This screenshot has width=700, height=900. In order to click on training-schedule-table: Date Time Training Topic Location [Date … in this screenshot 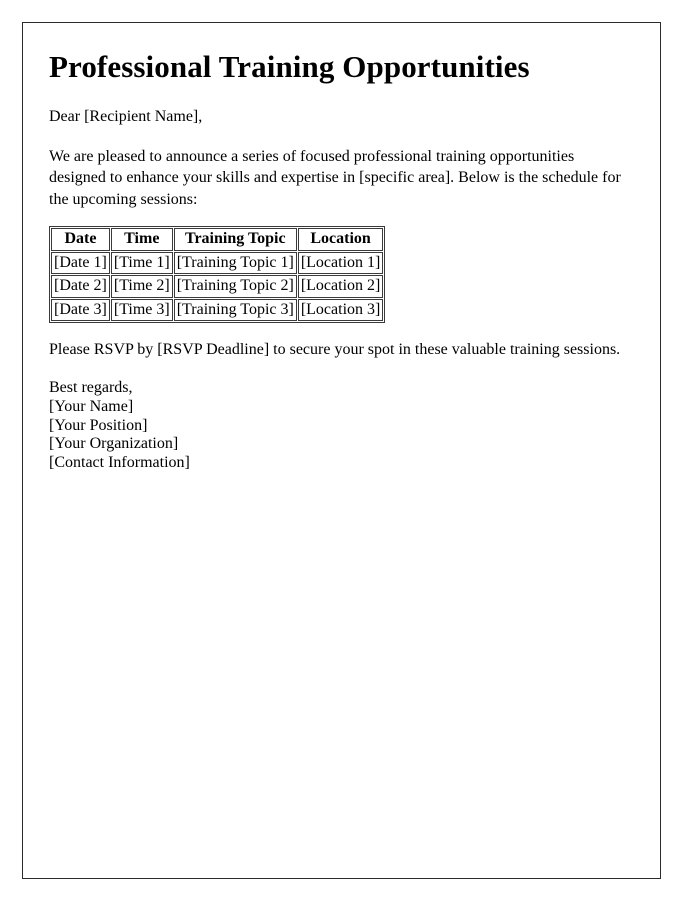, I will do `click(217, 274)`.